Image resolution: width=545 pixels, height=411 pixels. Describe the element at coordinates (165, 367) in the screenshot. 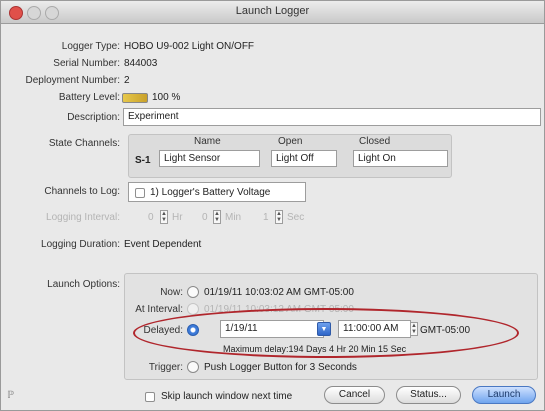

I see `trigger-label: Trigger:` at that location.